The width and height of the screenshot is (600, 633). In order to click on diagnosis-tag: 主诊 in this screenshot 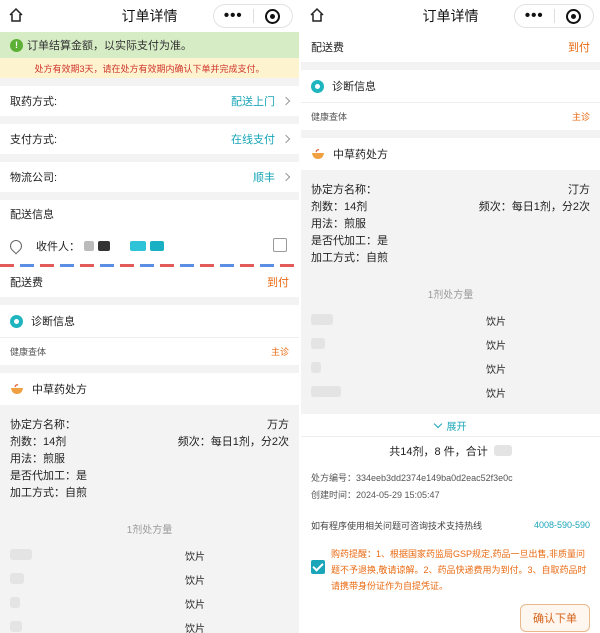, I will do `click(279, 352)`.